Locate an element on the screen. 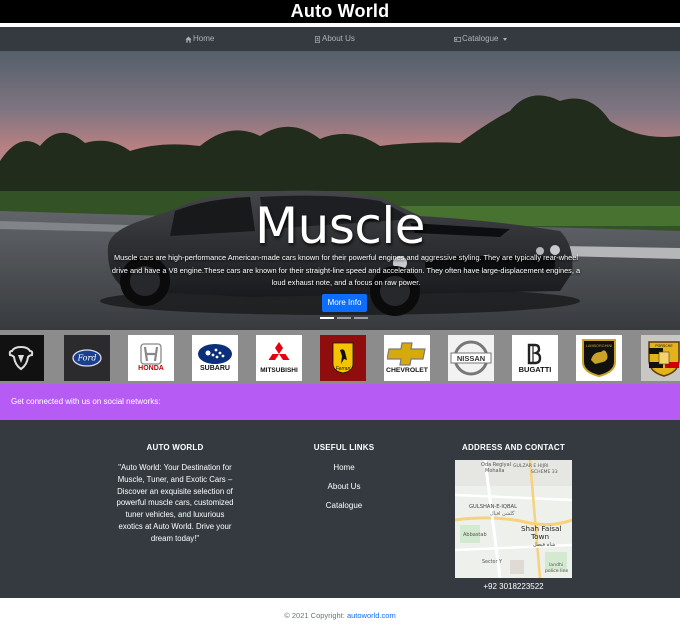  nav-about-label: About Us is located at coordinates (338, 38).